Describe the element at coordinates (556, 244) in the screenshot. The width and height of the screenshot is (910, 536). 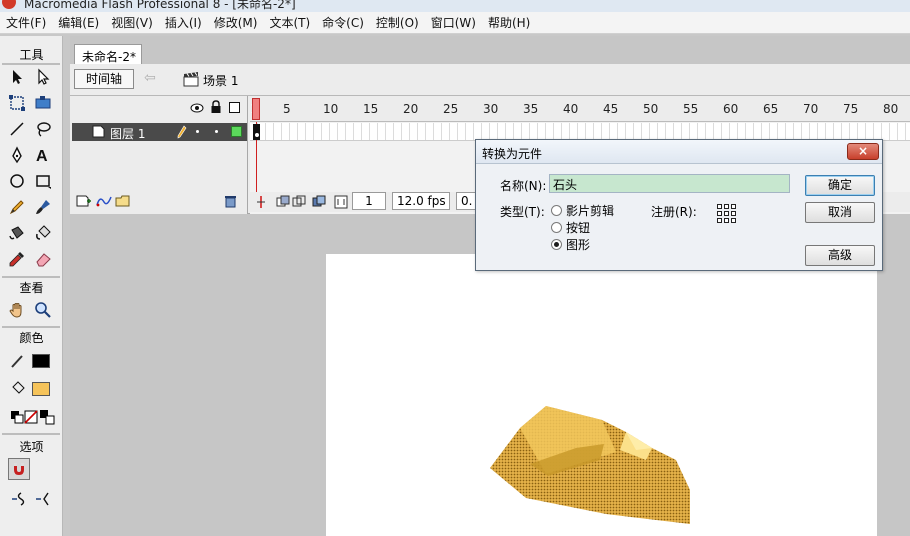
I see `type-graphic-radio` at that location.